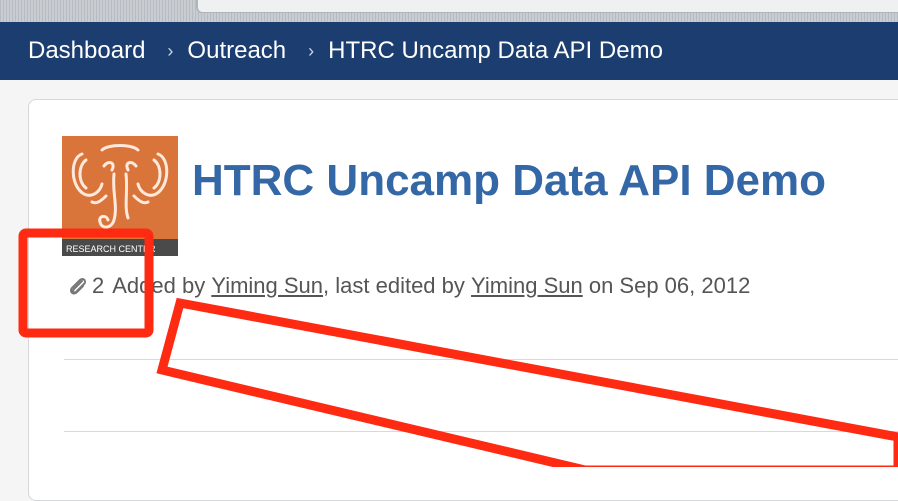 Image resolution: width=898 pixels, height=501 pixels. What do you see at coordinates (78, 286) in the screenshot?
I see `paperclip-icon` at bounding box center [78, 286].